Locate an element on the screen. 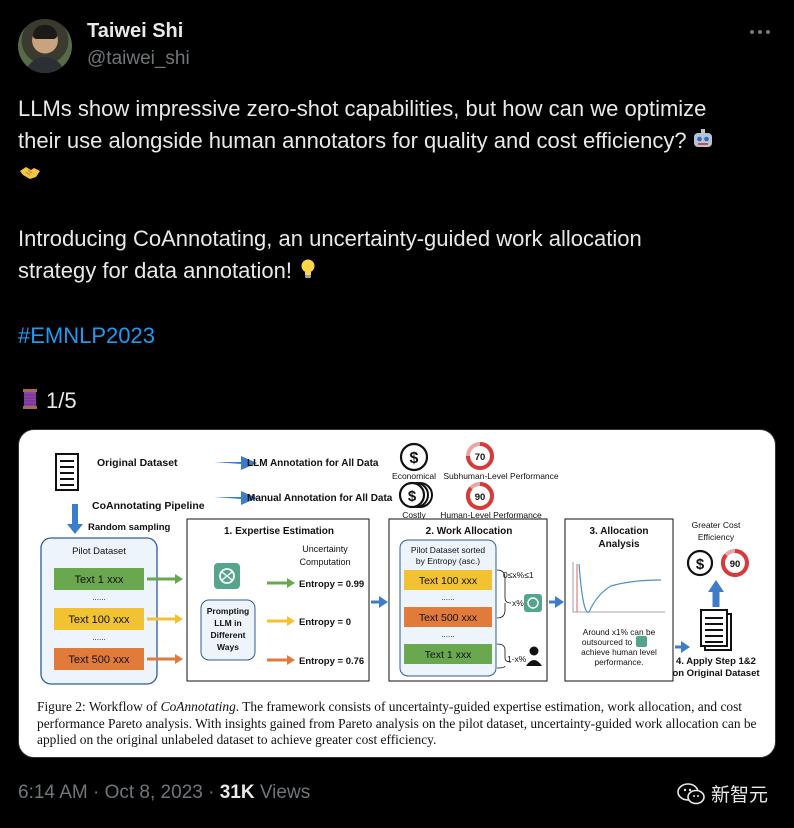  down-arrow-icon is located at coordinates (75, 529).